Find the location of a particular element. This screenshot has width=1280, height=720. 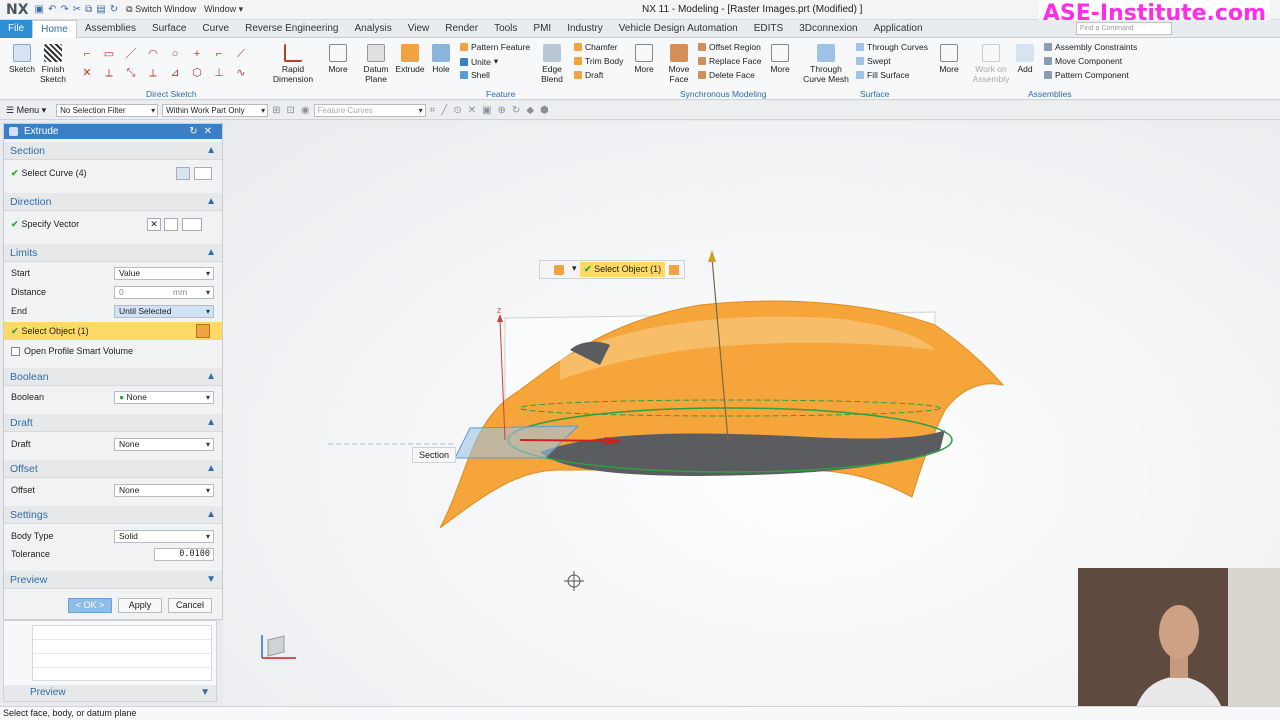

presenter-head is located at coordinates (1179, 632).